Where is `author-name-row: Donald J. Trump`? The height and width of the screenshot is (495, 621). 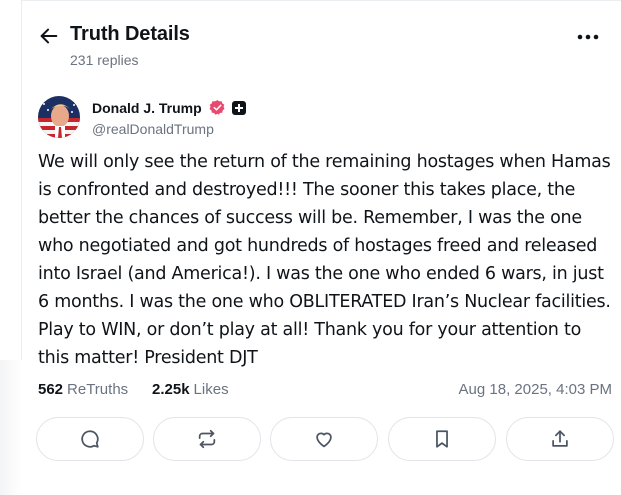 author-name-row: Donald J. Trump is located at coordinates (169, 107).